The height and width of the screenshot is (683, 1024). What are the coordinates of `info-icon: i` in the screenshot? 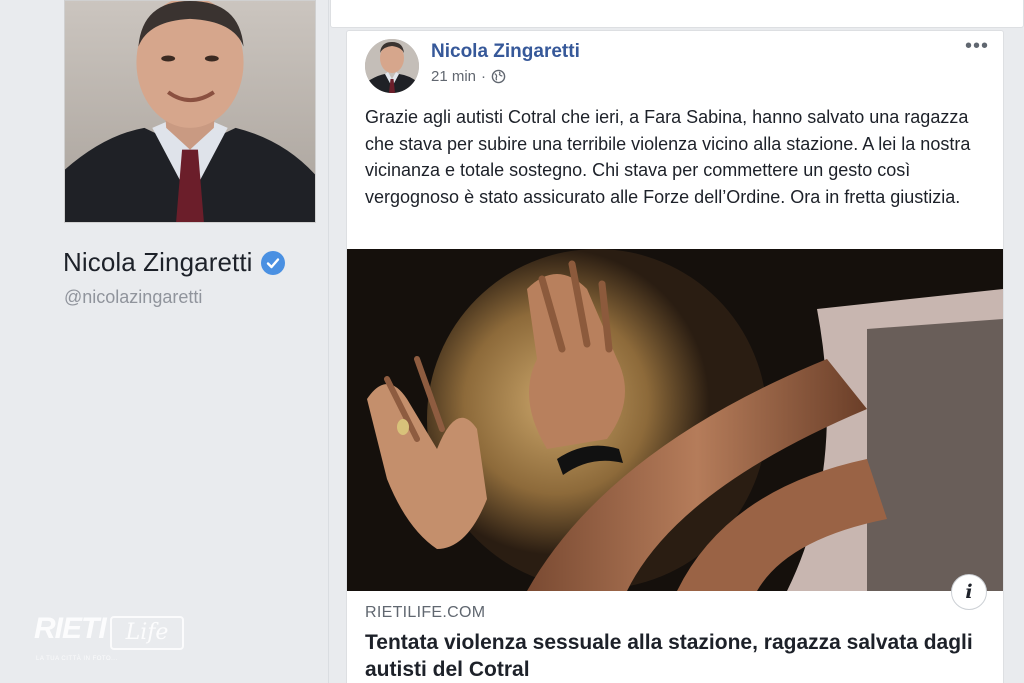 It's located at (969, 592).